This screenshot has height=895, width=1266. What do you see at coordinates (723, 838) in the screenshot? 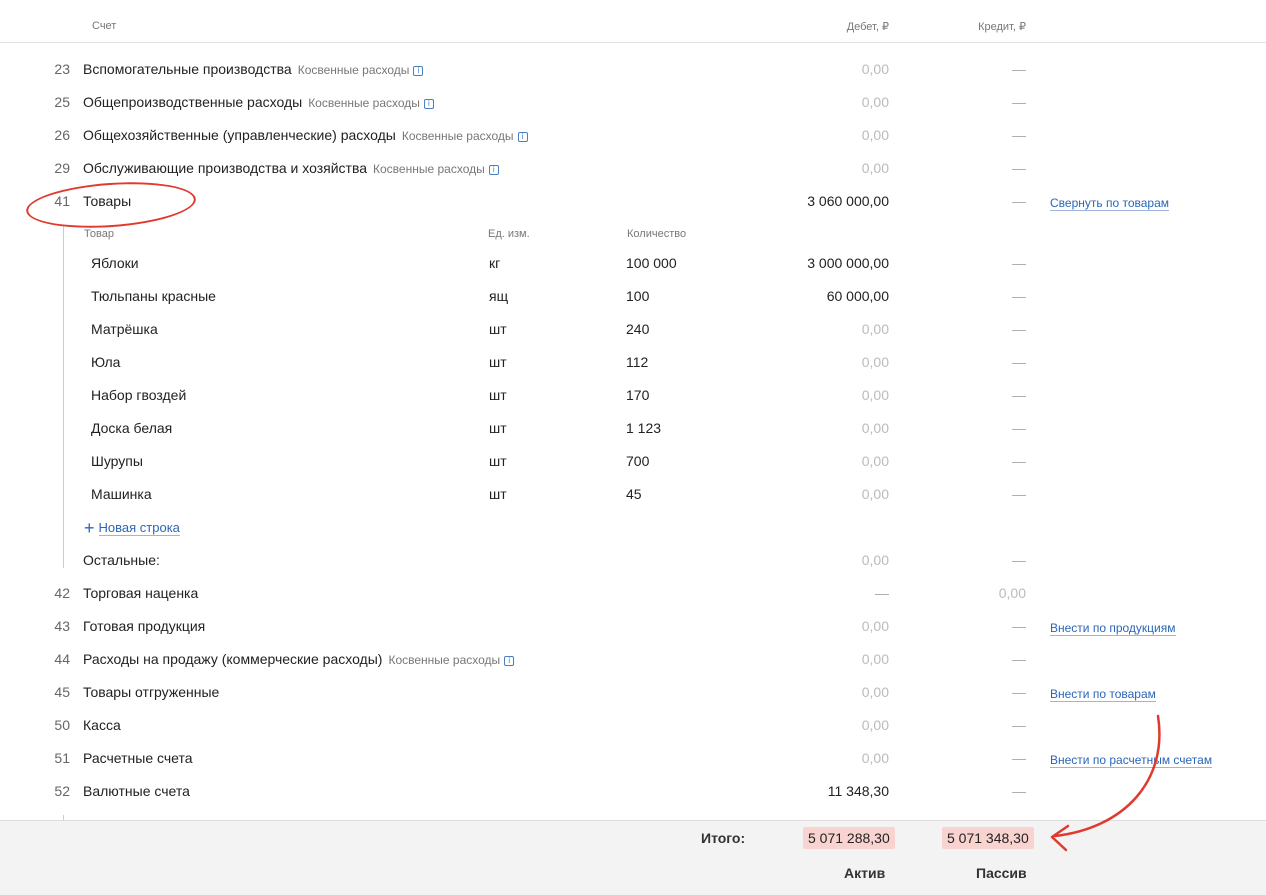
I see `total-label: Итого:` at bounding box center [723, 838].